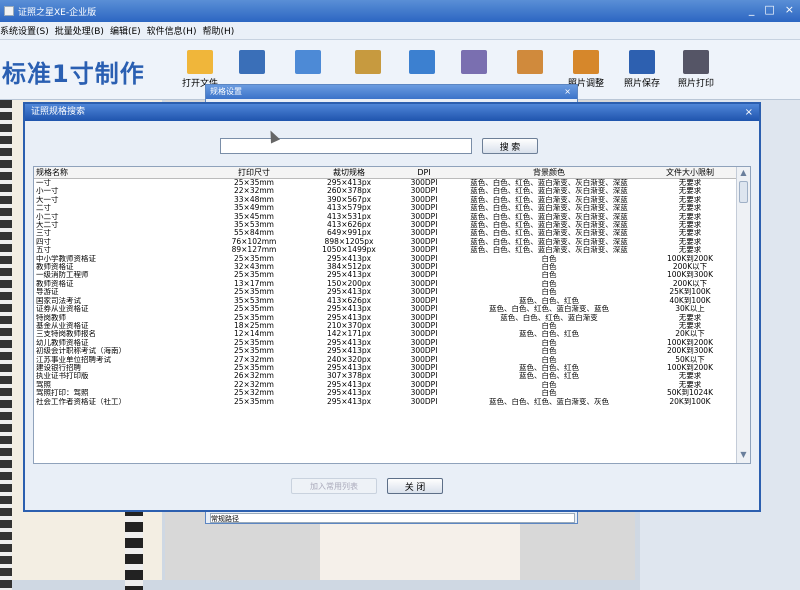  Describe the element at coordinates (743, 174) in the screenshot. I see `scroll-up-icon: ▲` at that location.